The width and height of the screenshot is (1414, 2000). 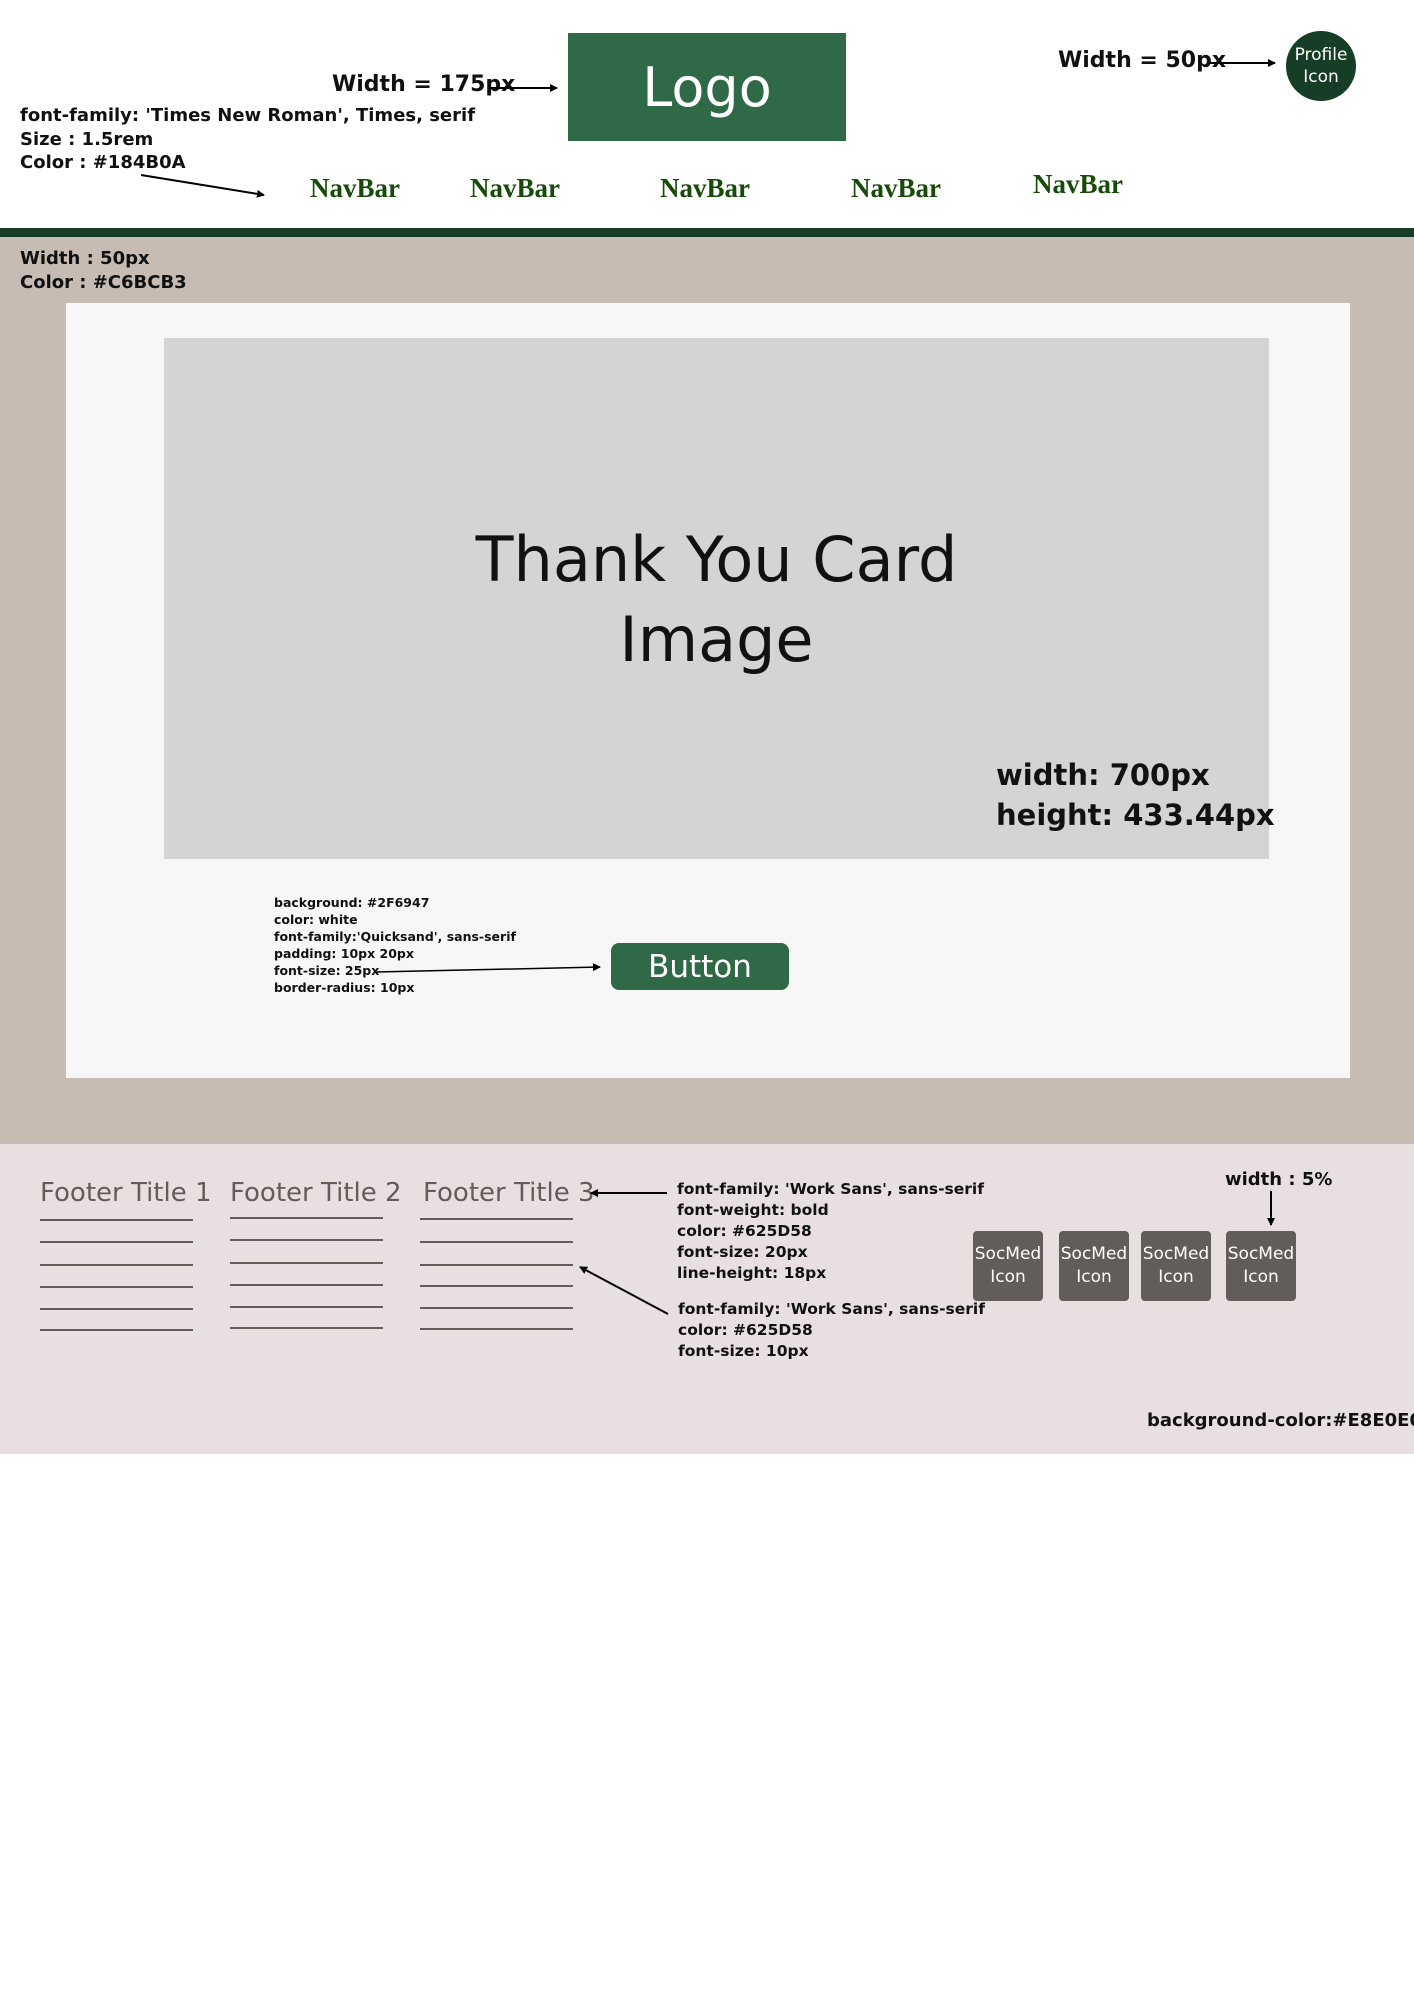 What do you see at coordinates (624, 1290) in the screenshot?
I see `footer-link-arrow` at bounding box center [624, 1290].